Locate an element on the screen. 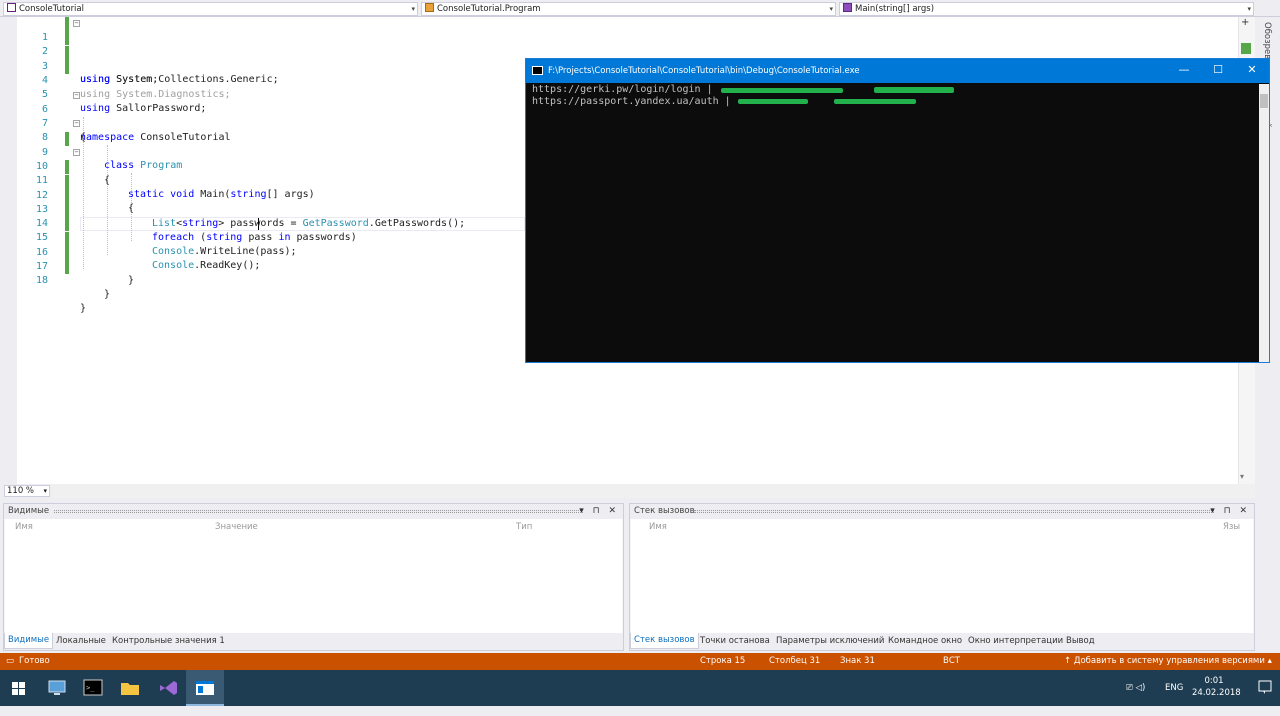 This screenshot has height=716, width=1280. class-dropdown: ConsoleTutorial.Program ▾ is located at coordinates (628, 9).